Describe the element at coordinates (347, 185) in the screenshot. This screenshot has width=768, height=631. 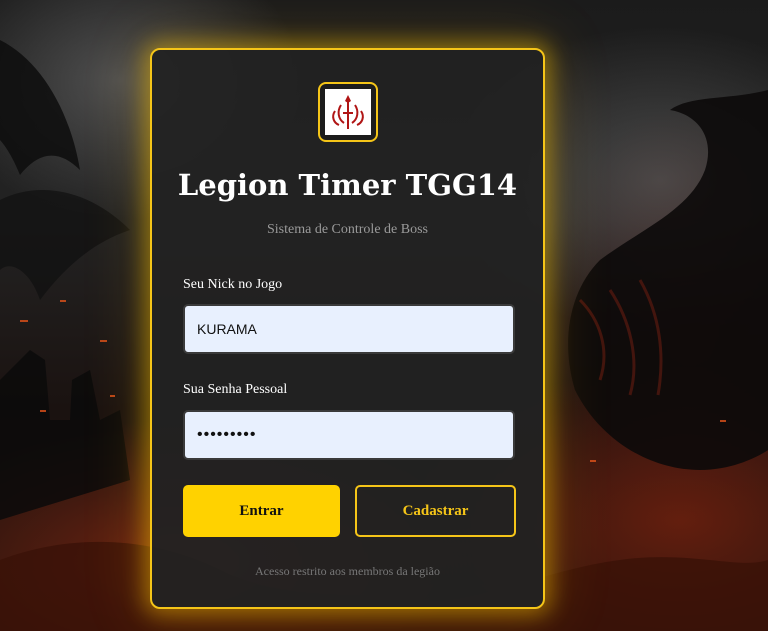
I see `page-title: Legion Timer TGG14` at that location.